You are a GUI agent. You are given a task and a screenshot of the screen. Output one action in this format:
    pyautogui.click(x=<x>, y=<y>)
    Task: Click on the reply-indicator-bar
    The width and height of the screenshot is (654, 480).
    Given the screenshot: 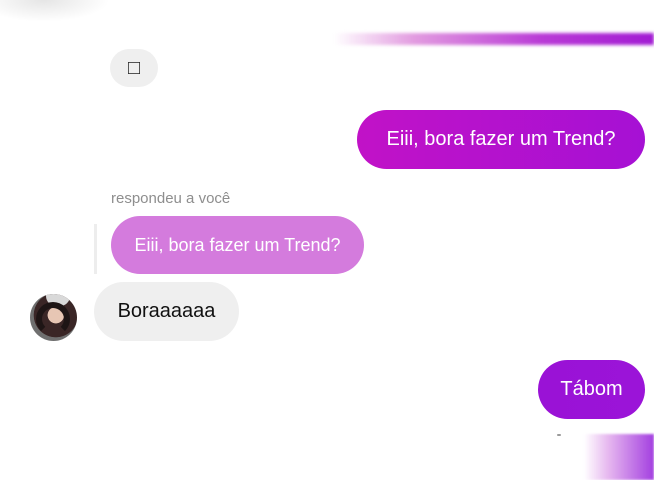 What is the action you would take?
    pyautogui.click(x=95, y=249)
    